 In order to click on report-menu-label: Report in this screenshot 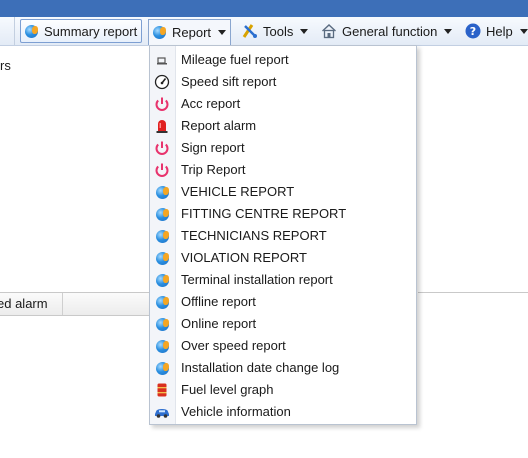, I will do `click(192, 32)`.